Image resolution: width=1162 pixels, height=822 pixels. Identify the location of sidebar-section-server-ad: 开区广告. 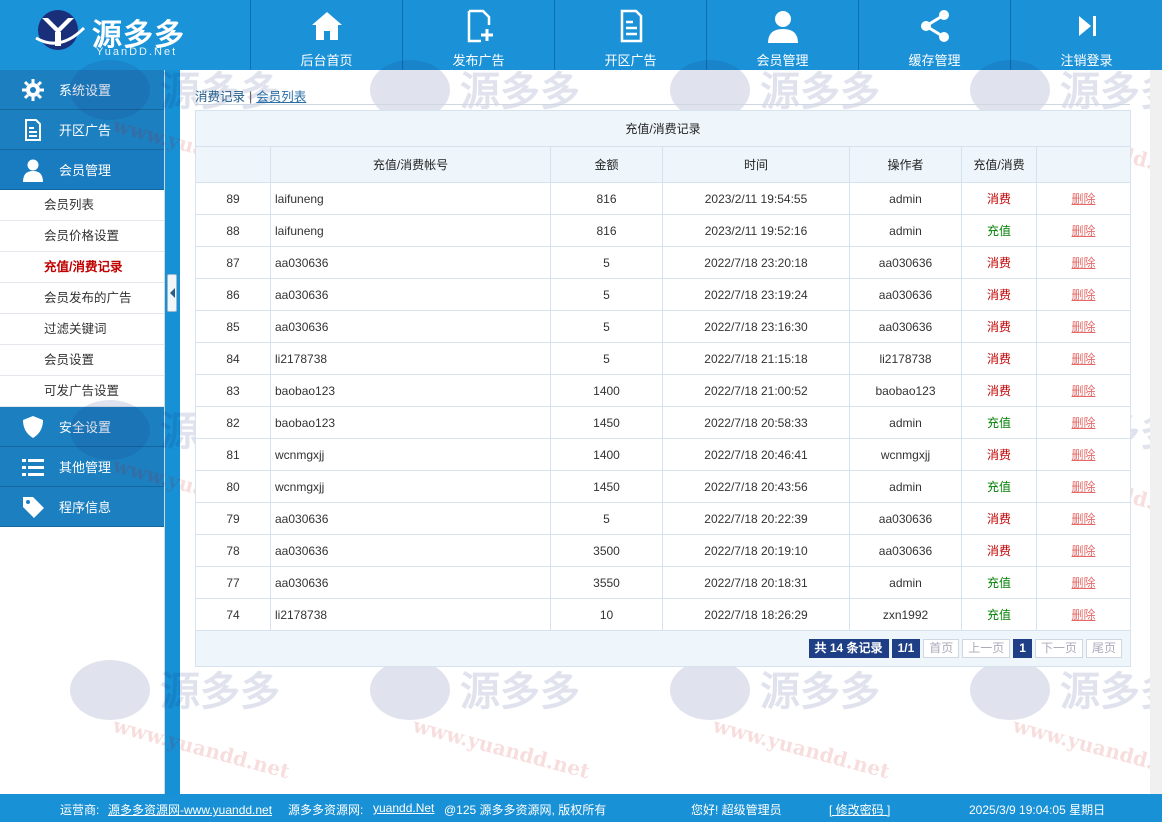
(82, 130).